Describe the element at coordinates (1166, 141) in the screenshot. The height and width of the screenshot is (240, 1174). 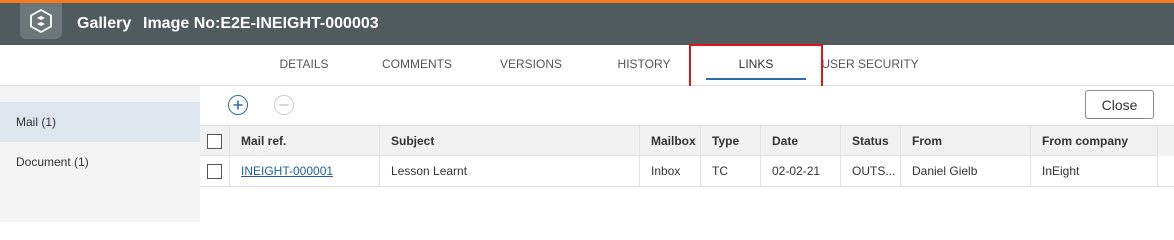
I see `header-scroll-spacer` at that location.